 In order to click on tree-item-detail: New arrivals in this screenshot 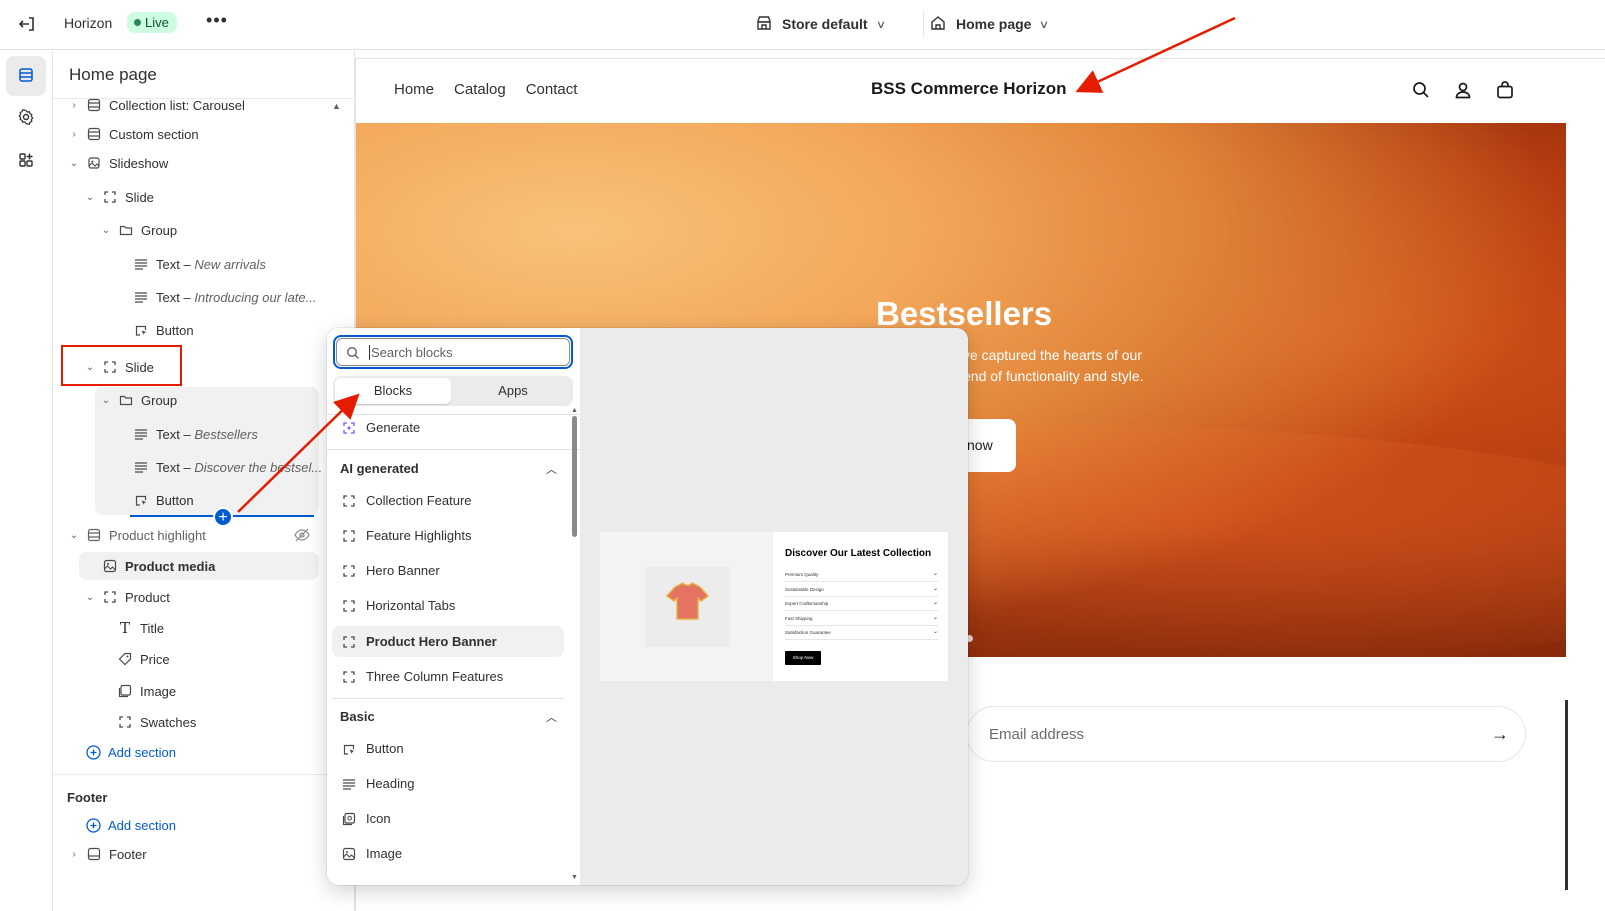, I will do `click(230, 264)`.